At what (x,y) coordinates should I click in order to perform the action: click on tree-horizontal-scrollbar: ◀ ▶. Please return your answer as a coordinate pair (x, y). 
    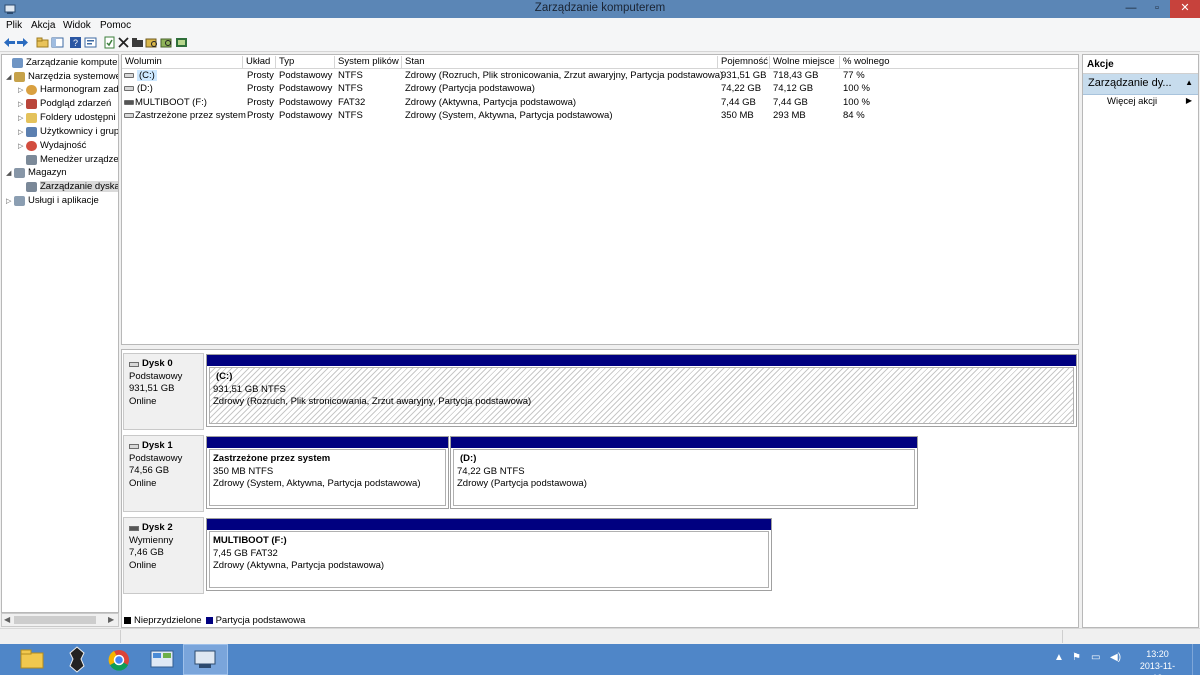
    Looking at the image, I should click on (60, 620).